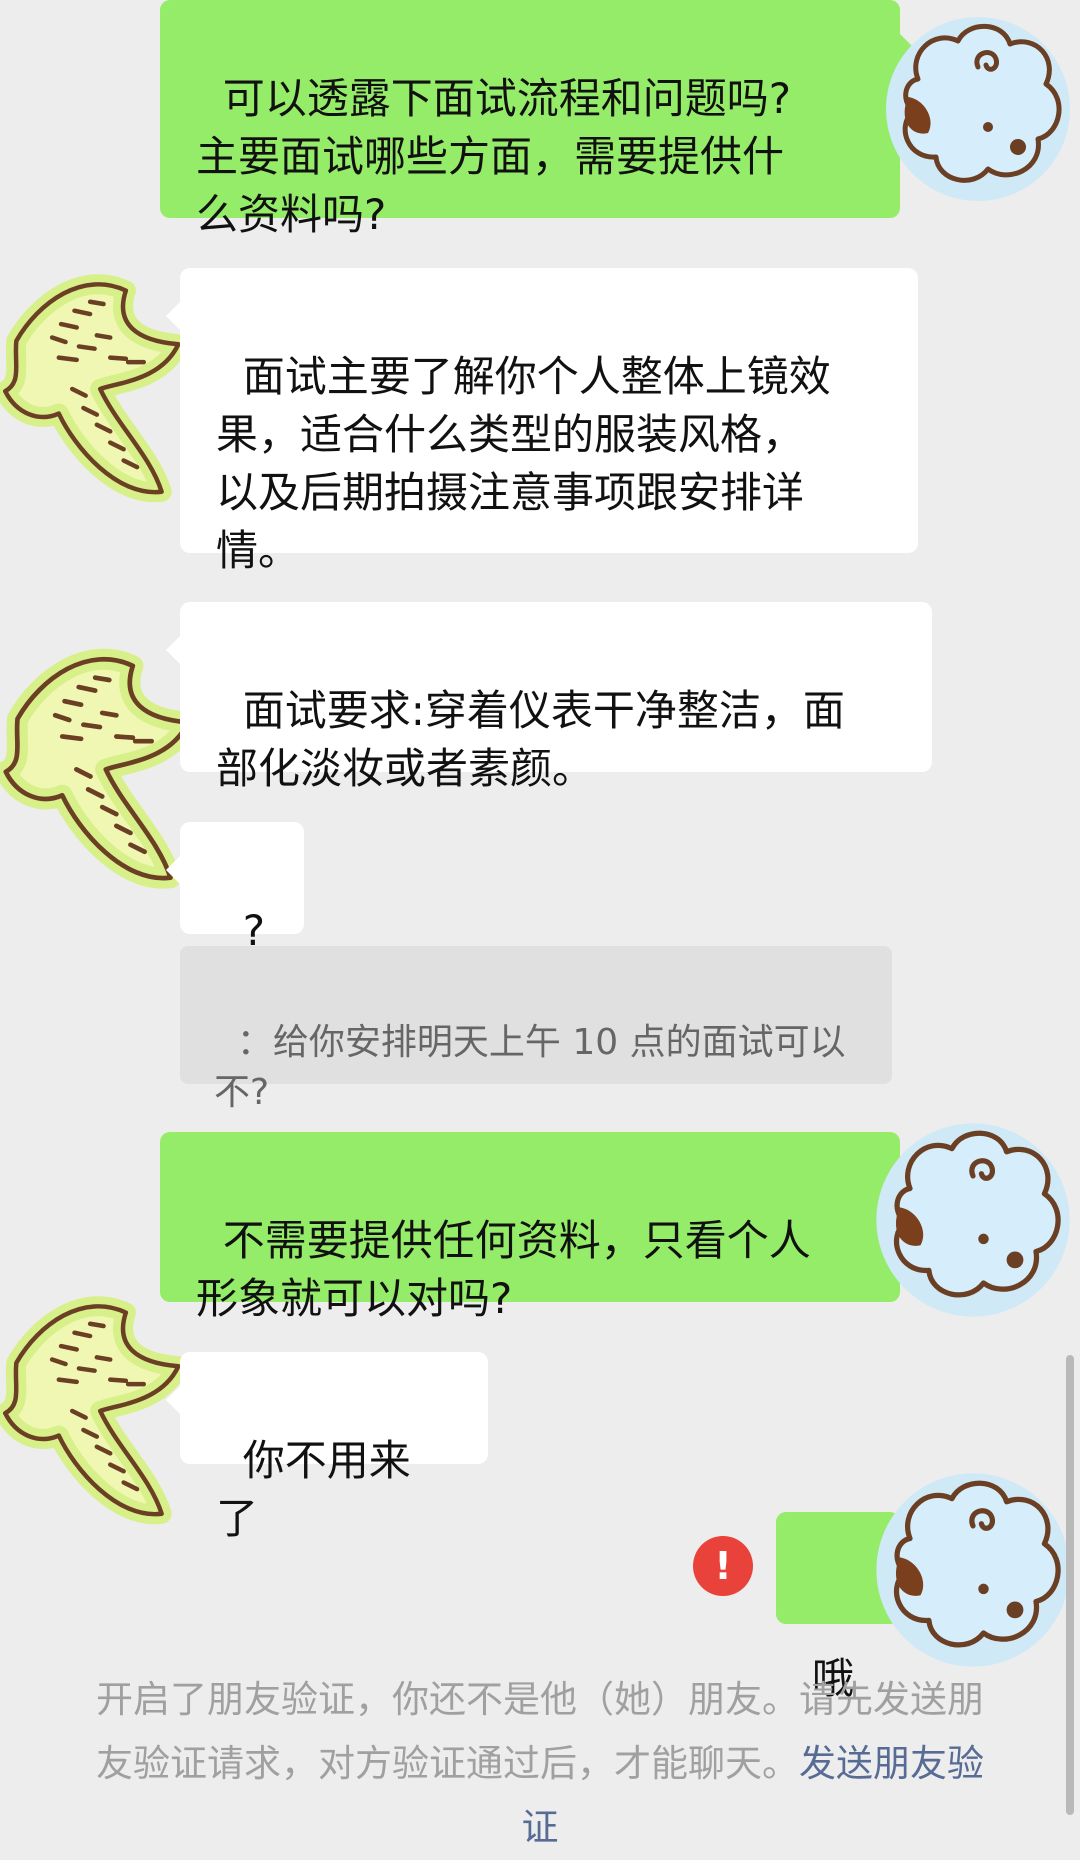  I want to click on quoted-message: ：给你安排明天上午 10 点的面试可以 不?, so click(536, 1029).